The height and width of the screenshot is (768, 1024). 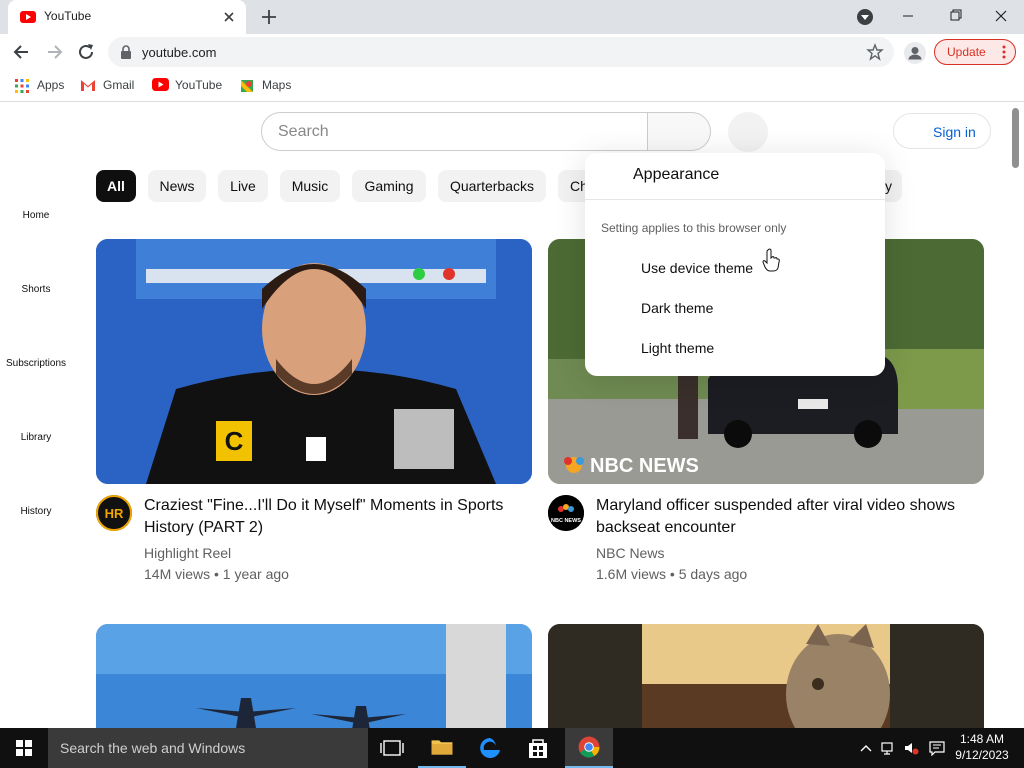 I want to click on task-view-icon, so click(x=392, y=748).